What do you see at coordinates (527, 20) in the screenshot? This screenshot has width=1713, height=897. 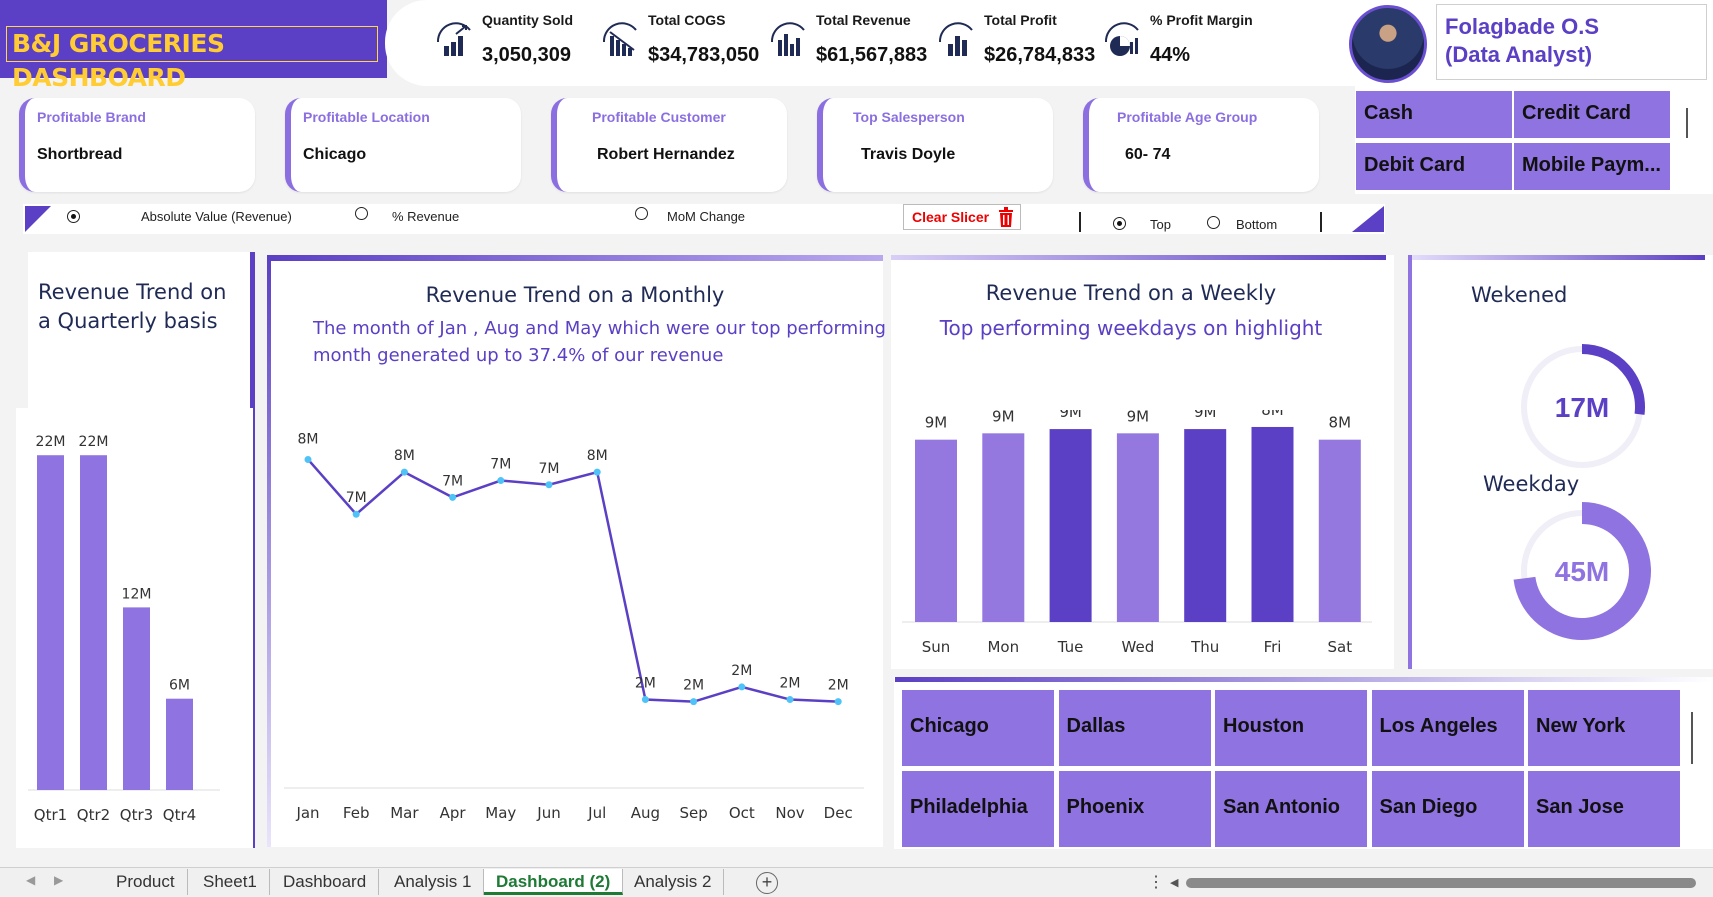 I see `kpi-label: Quantity Sold` at bounding box center [527, 20].